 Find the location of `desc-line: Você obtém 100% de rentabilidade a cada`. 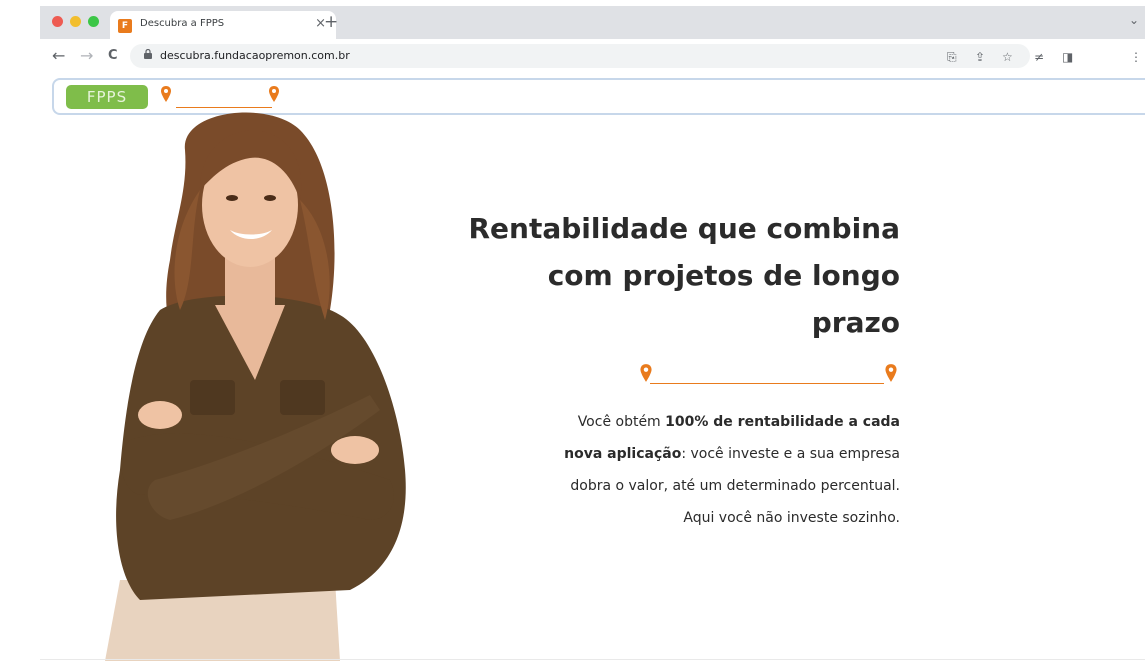

desc-line: Você obtém 100% de rentabilidade a cada is located at coordinates (700, 422).